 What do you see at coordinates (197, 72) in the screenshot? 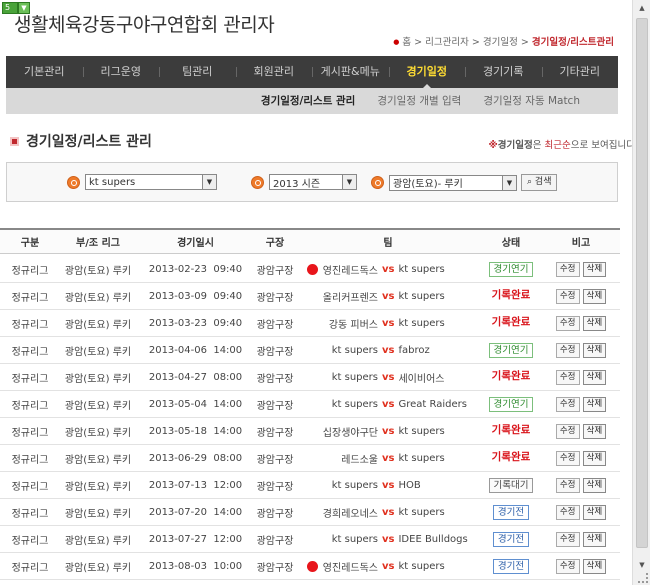
I see `nav-item-team: 팀관리` at bounding box center [197, 72].